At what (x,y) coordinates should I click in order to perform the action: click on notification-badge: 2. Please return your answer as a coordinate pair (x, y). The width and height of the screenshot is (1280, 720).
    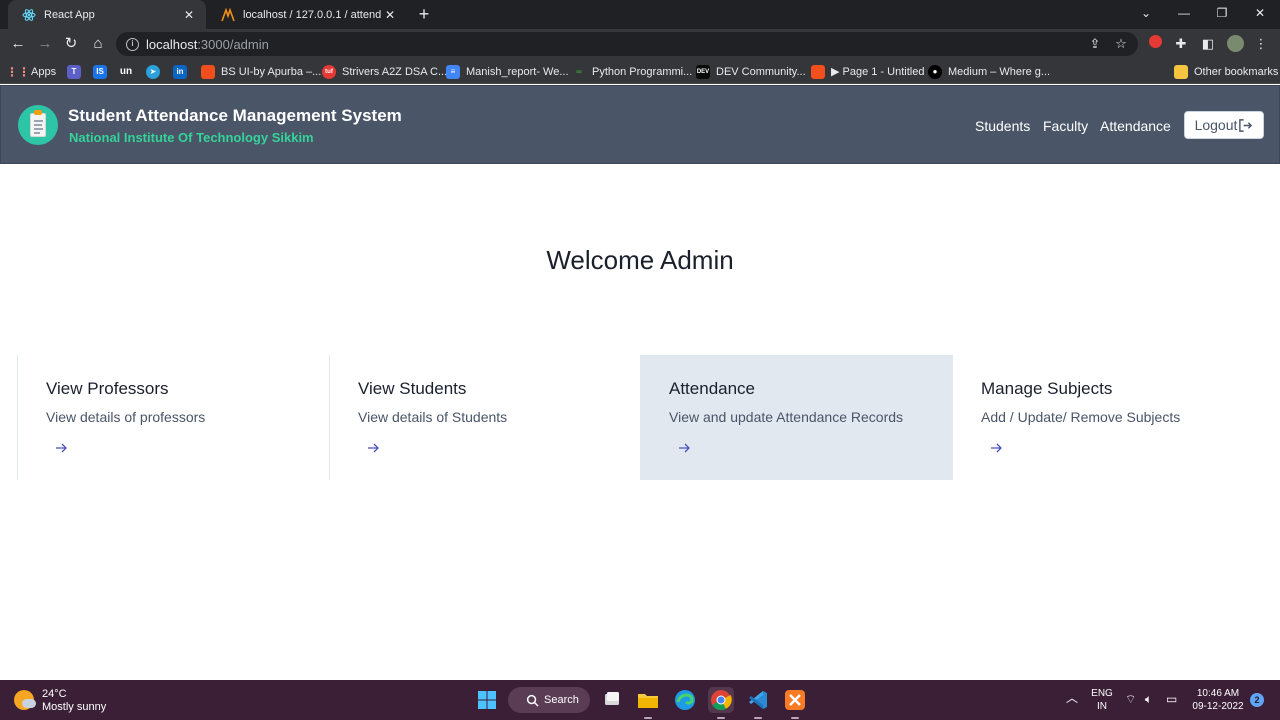
    Looking at the image, I should click on (1257, 700).